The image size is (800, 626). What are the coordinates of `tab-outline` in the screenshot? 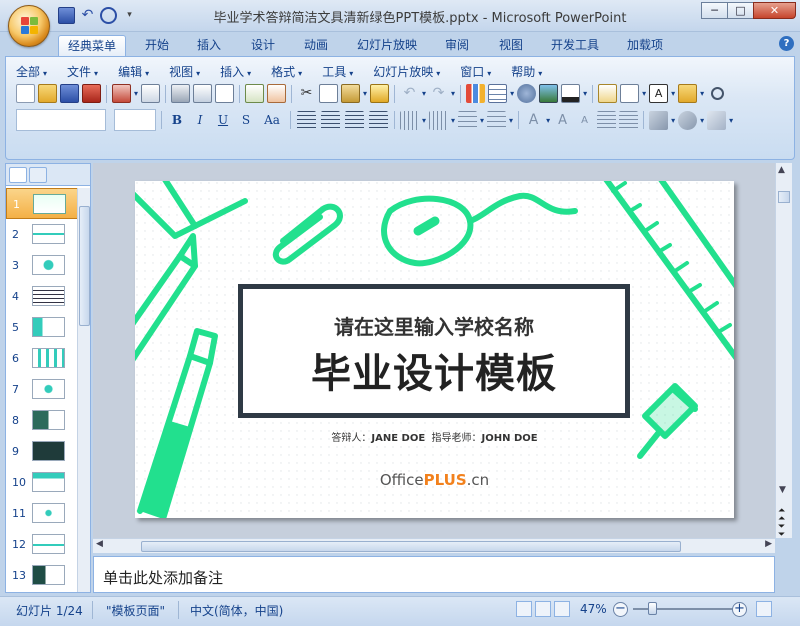 It's located at (38, 175).